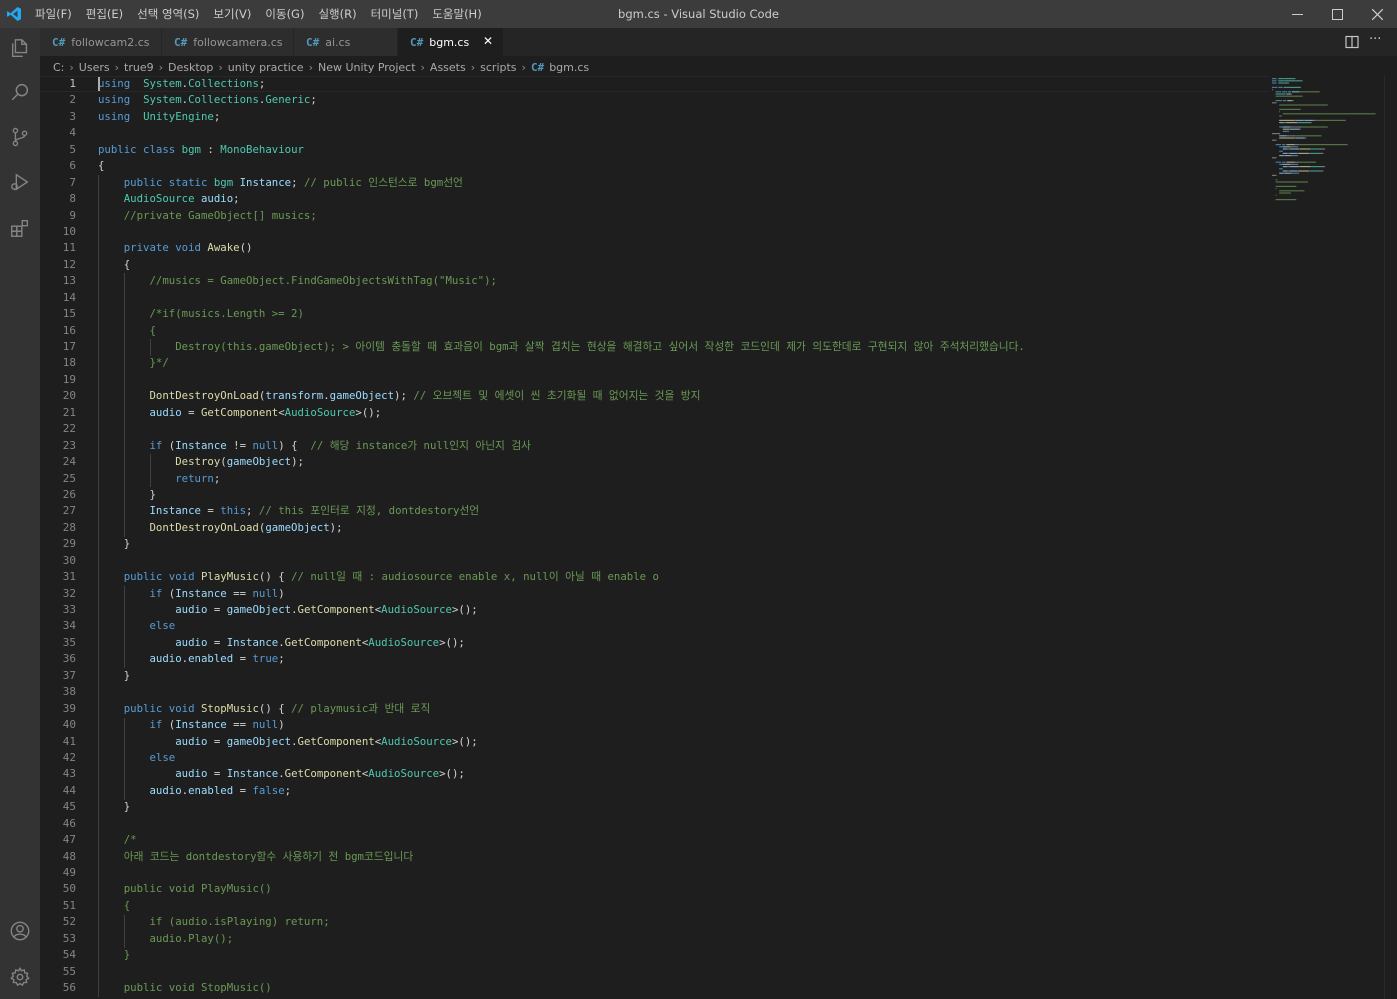 This screenshot has width=1397, height=999. I want to click on menu-terminal: 터미널(T), so click(395, 14).